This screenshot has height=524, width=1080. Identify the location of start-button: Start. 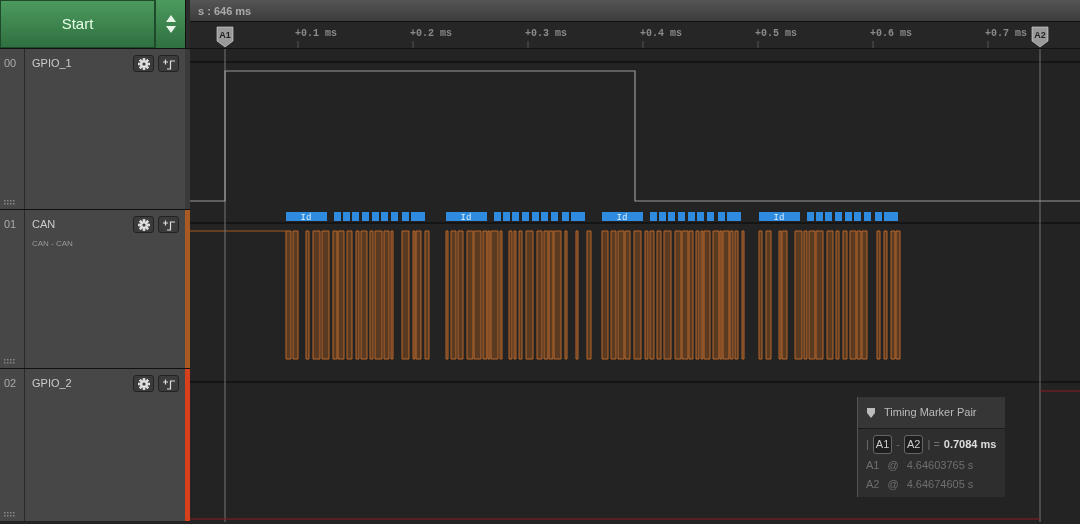
(77, 24).